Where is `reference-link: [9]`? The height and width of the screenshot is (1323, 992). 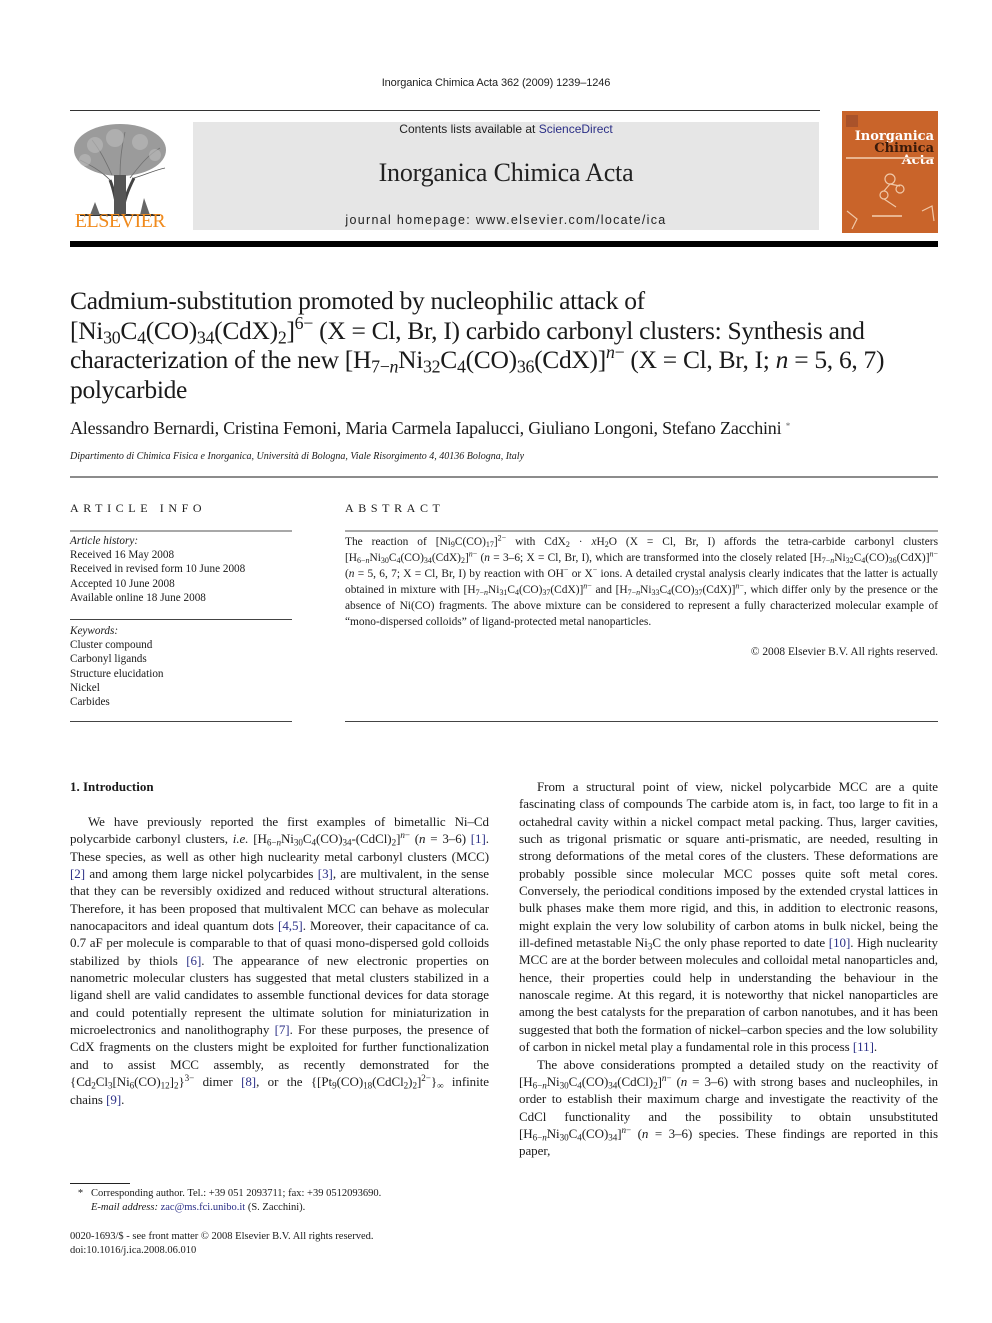
reference-link: [9] is located at coordinates (113, 1099).